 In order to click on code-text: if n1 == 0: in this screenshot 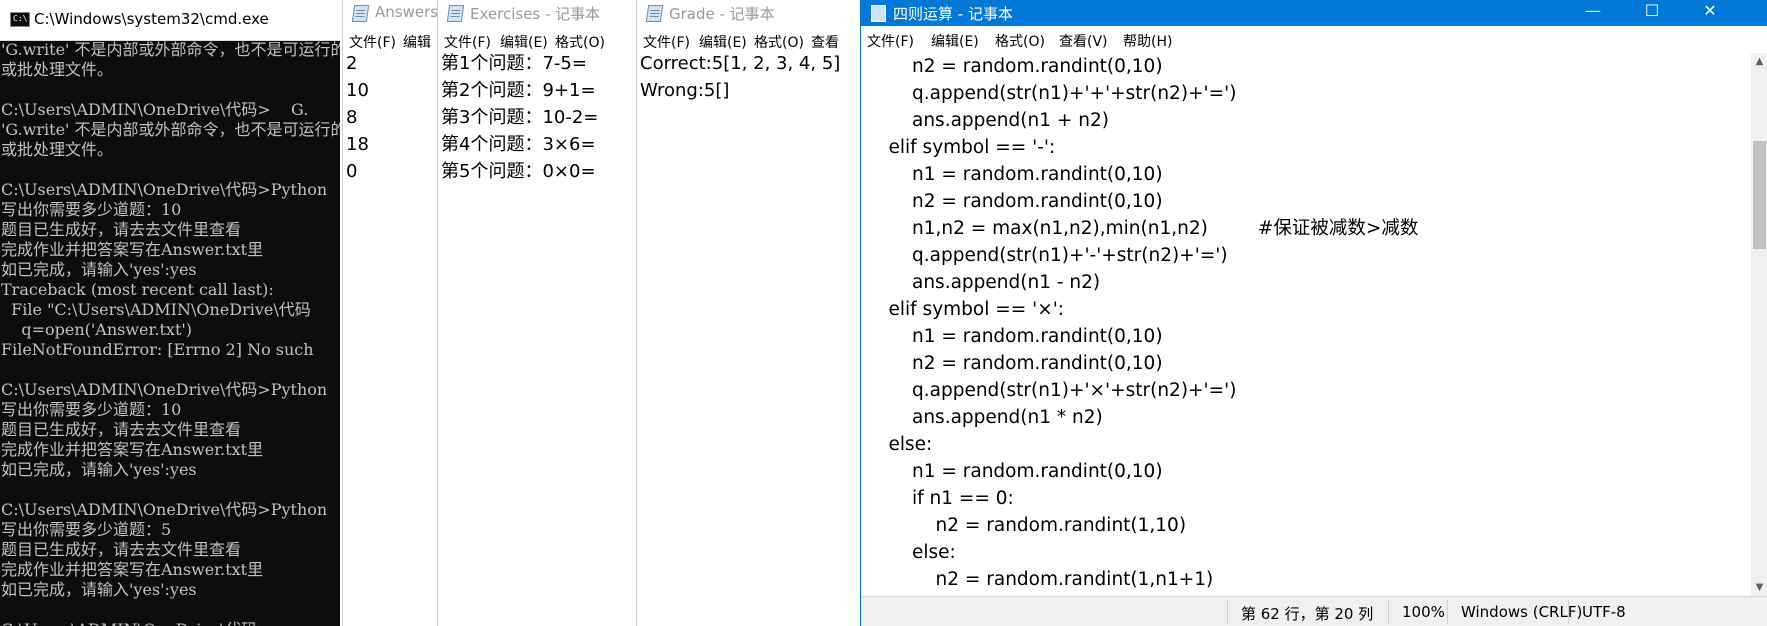, I will do `click(963, 498)`.